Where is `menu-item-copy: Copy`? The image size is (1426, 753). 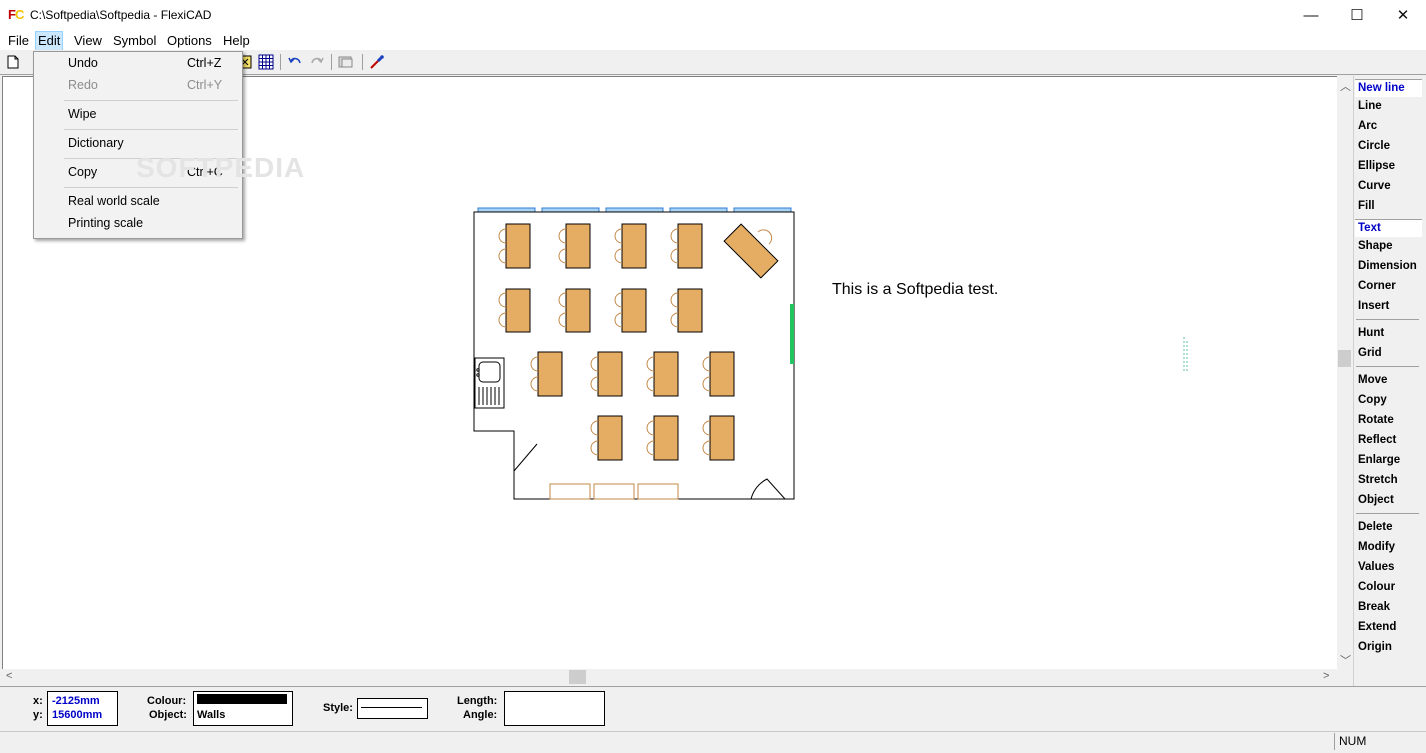 menu-item-copy: Copy is located at coordinates (82, 172).